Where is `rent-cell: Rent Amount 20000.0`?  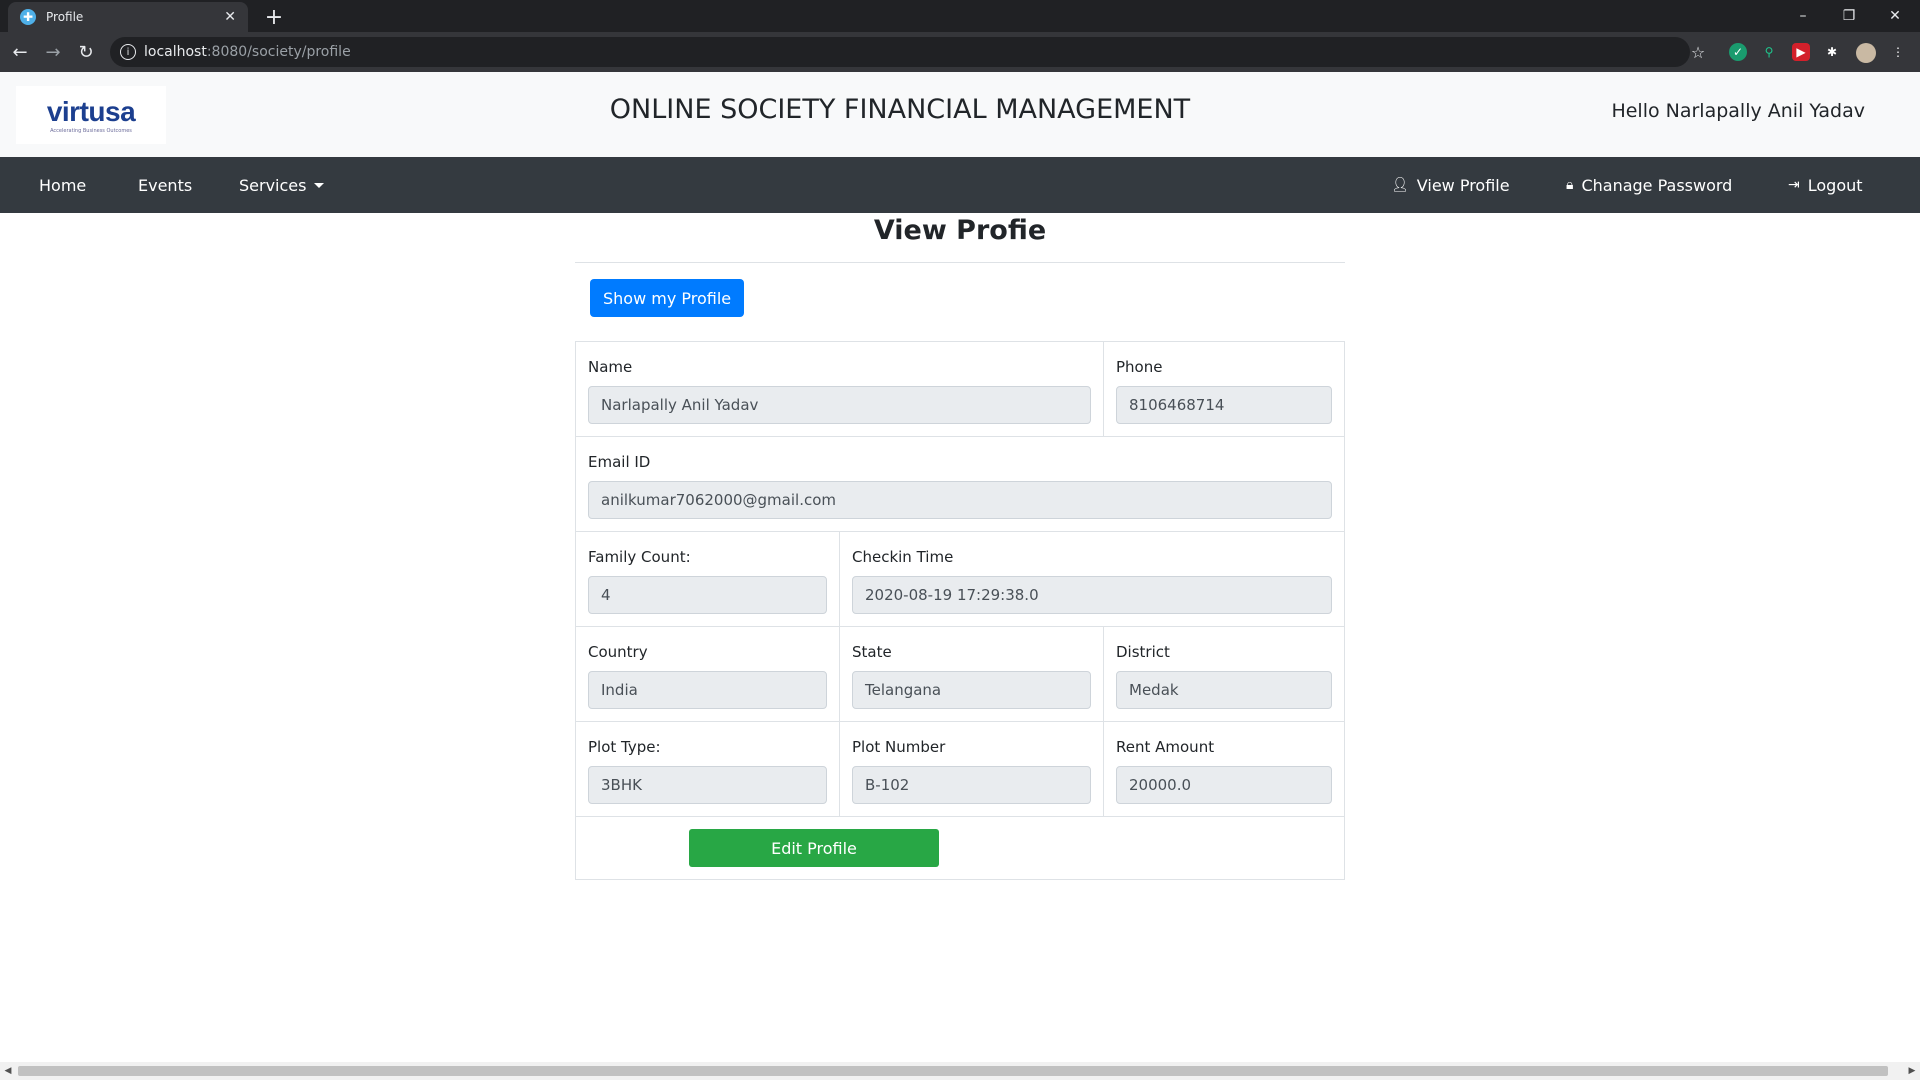
rent-cell: Rent Amount 20000.0 is located at coordinates (1224, 769).